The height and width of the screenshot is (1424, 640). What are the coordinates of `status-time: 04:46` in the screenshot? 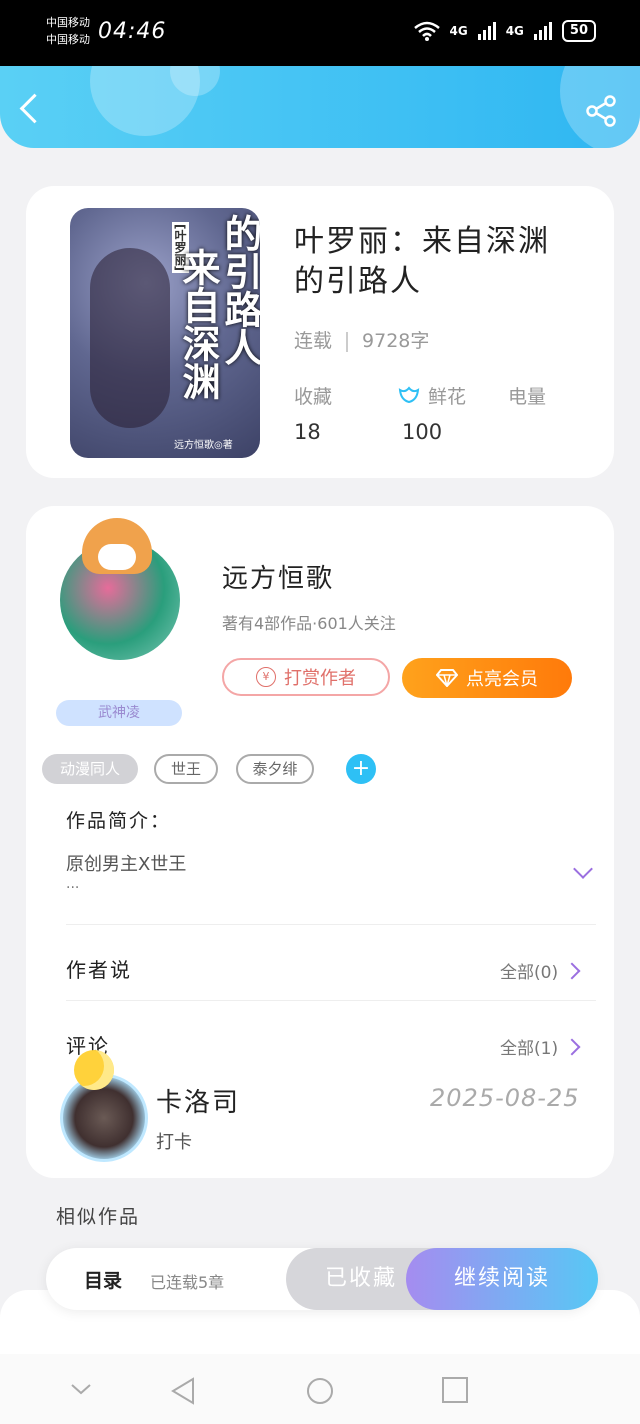 It's located at (132, 31).